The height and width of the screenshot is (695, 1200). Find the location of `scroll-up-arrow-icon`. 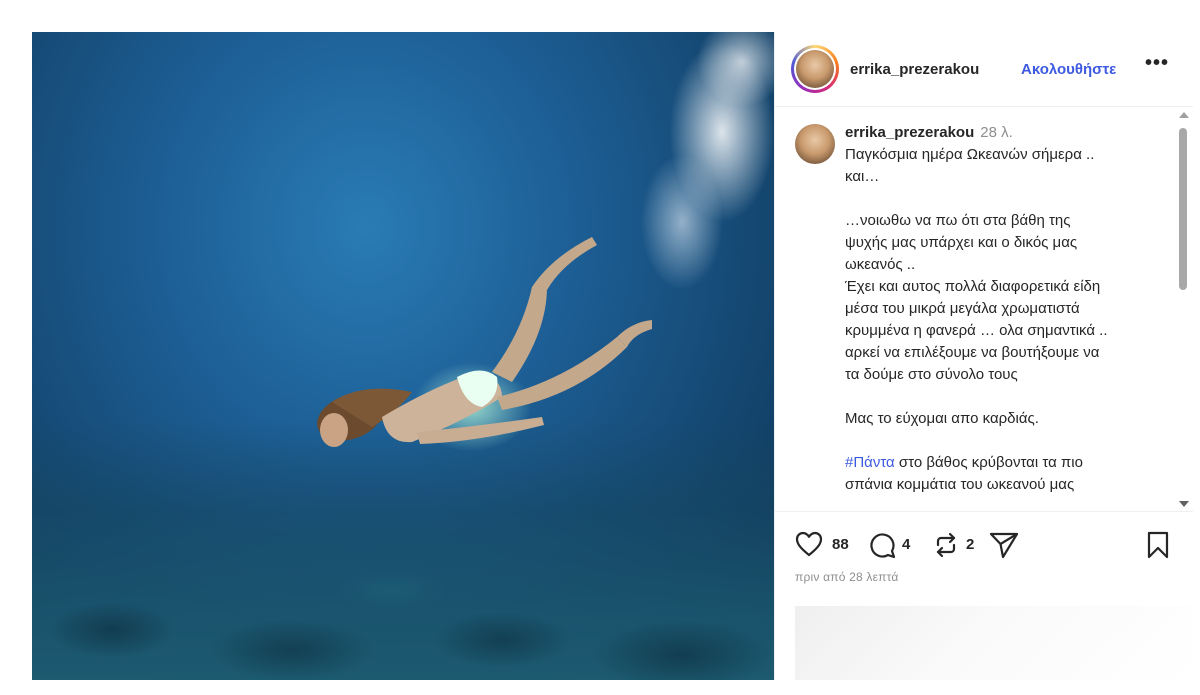

scroll-up-arrow-icon is located at coordinates (1184, 115).